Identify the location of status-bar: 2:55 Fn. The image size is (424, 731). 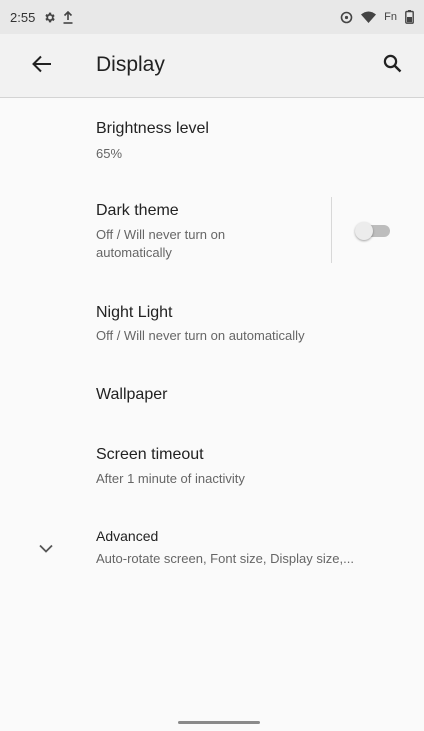
(212, 17).